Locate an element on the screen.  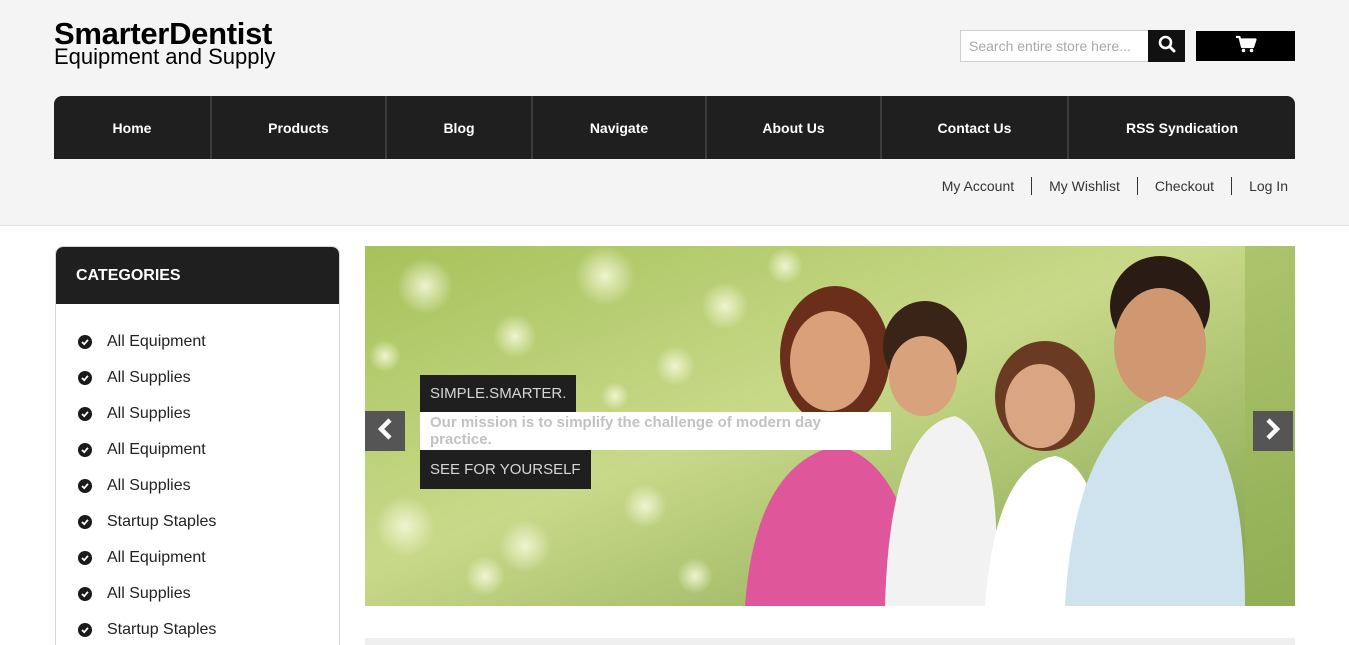
my-account-link: My Account is located at coordinates (979, 186).